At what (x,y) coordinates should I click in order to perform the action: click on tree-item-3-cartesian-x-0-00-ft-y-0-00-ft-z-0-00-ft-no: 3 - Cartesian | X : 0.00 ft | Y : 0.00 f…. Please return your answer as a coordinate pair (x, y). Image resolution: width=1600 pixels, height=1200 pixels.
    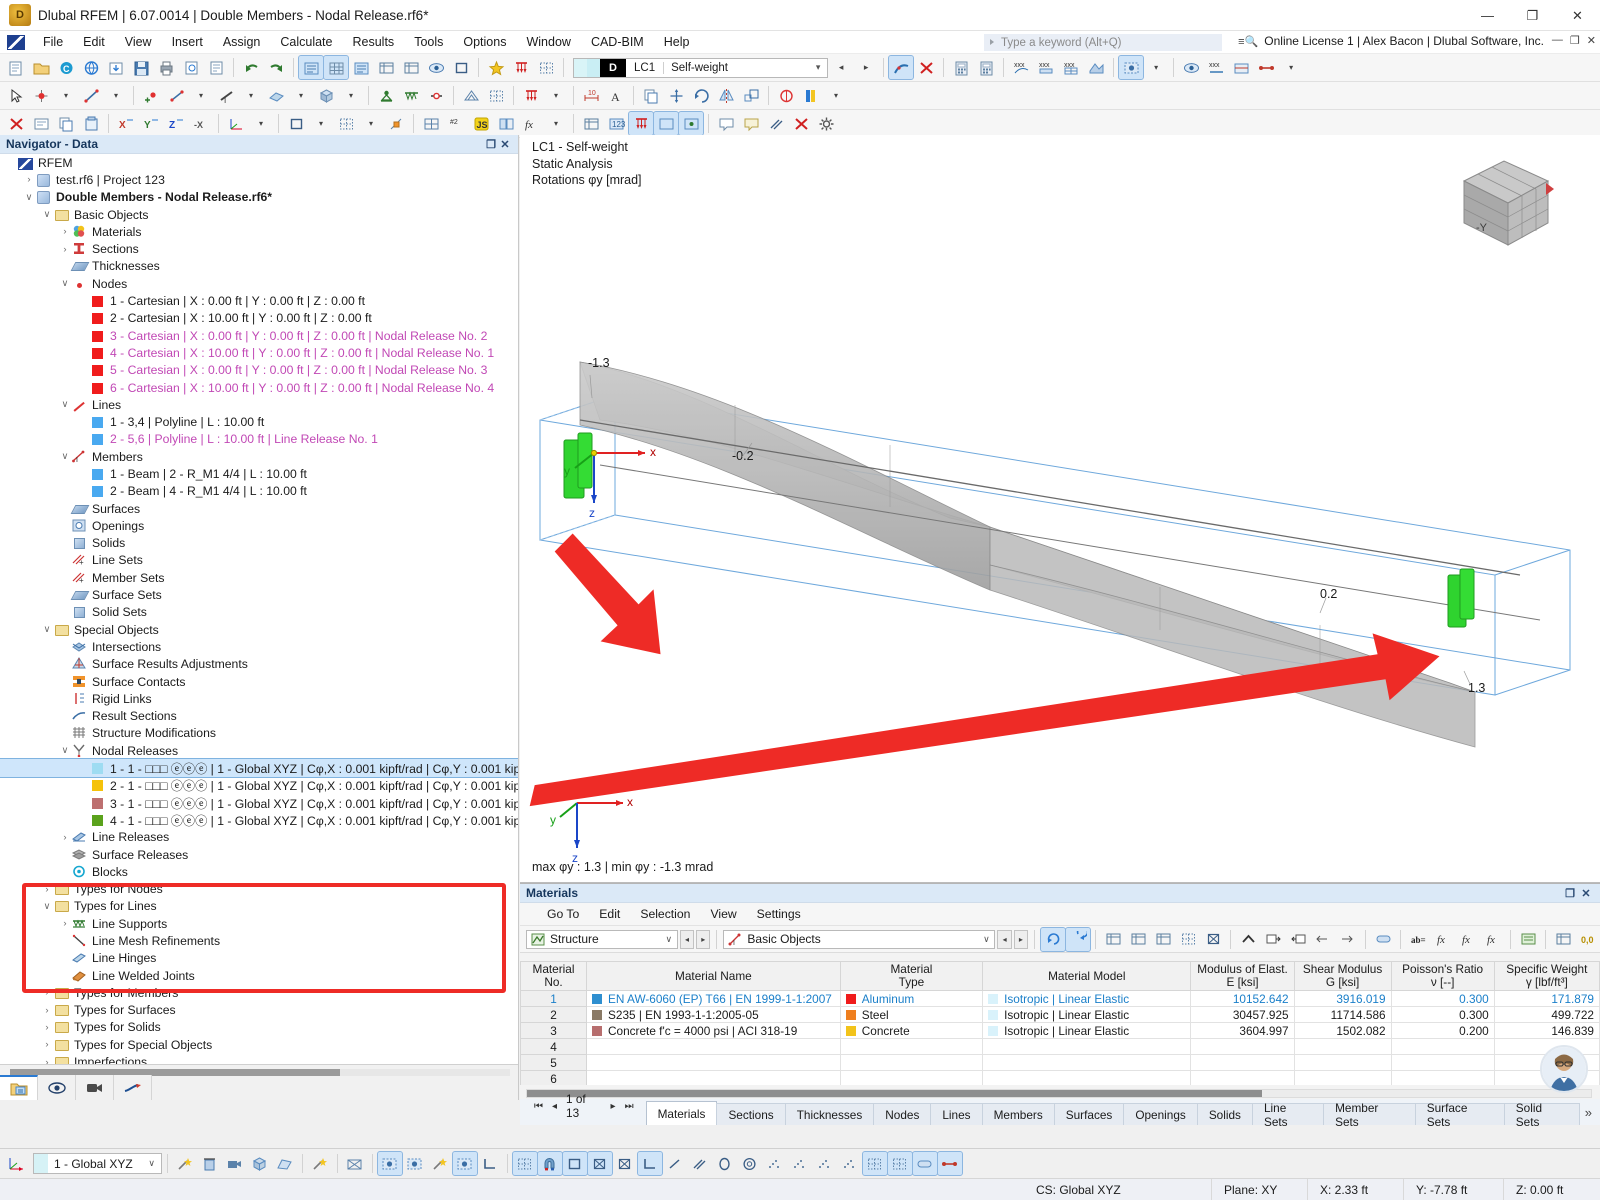
    Looking at the image, I should click on (259, 335).